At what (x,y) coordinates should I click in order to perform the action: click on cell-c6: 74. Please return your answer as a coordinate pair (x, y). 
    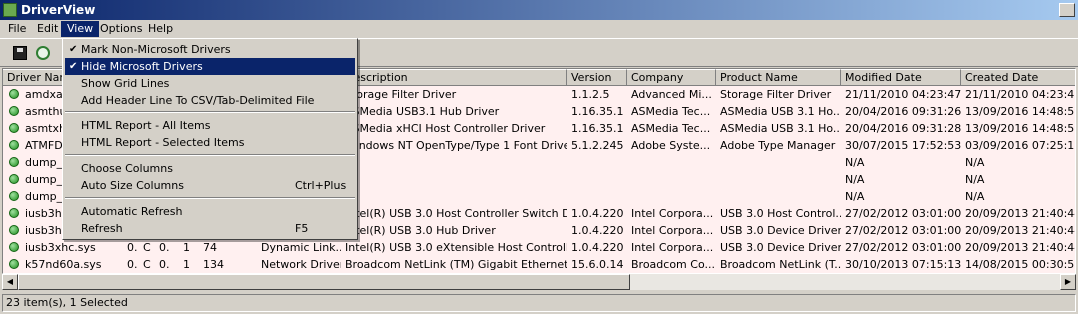
    Looking at the image, I should click on (210, 247).